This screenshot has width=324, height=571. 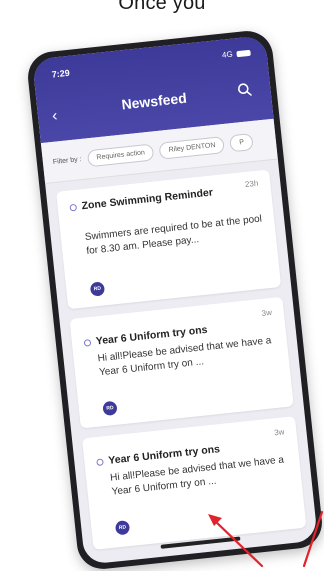 I want to click on caption-text: Once you, so click(x=162, y=7).